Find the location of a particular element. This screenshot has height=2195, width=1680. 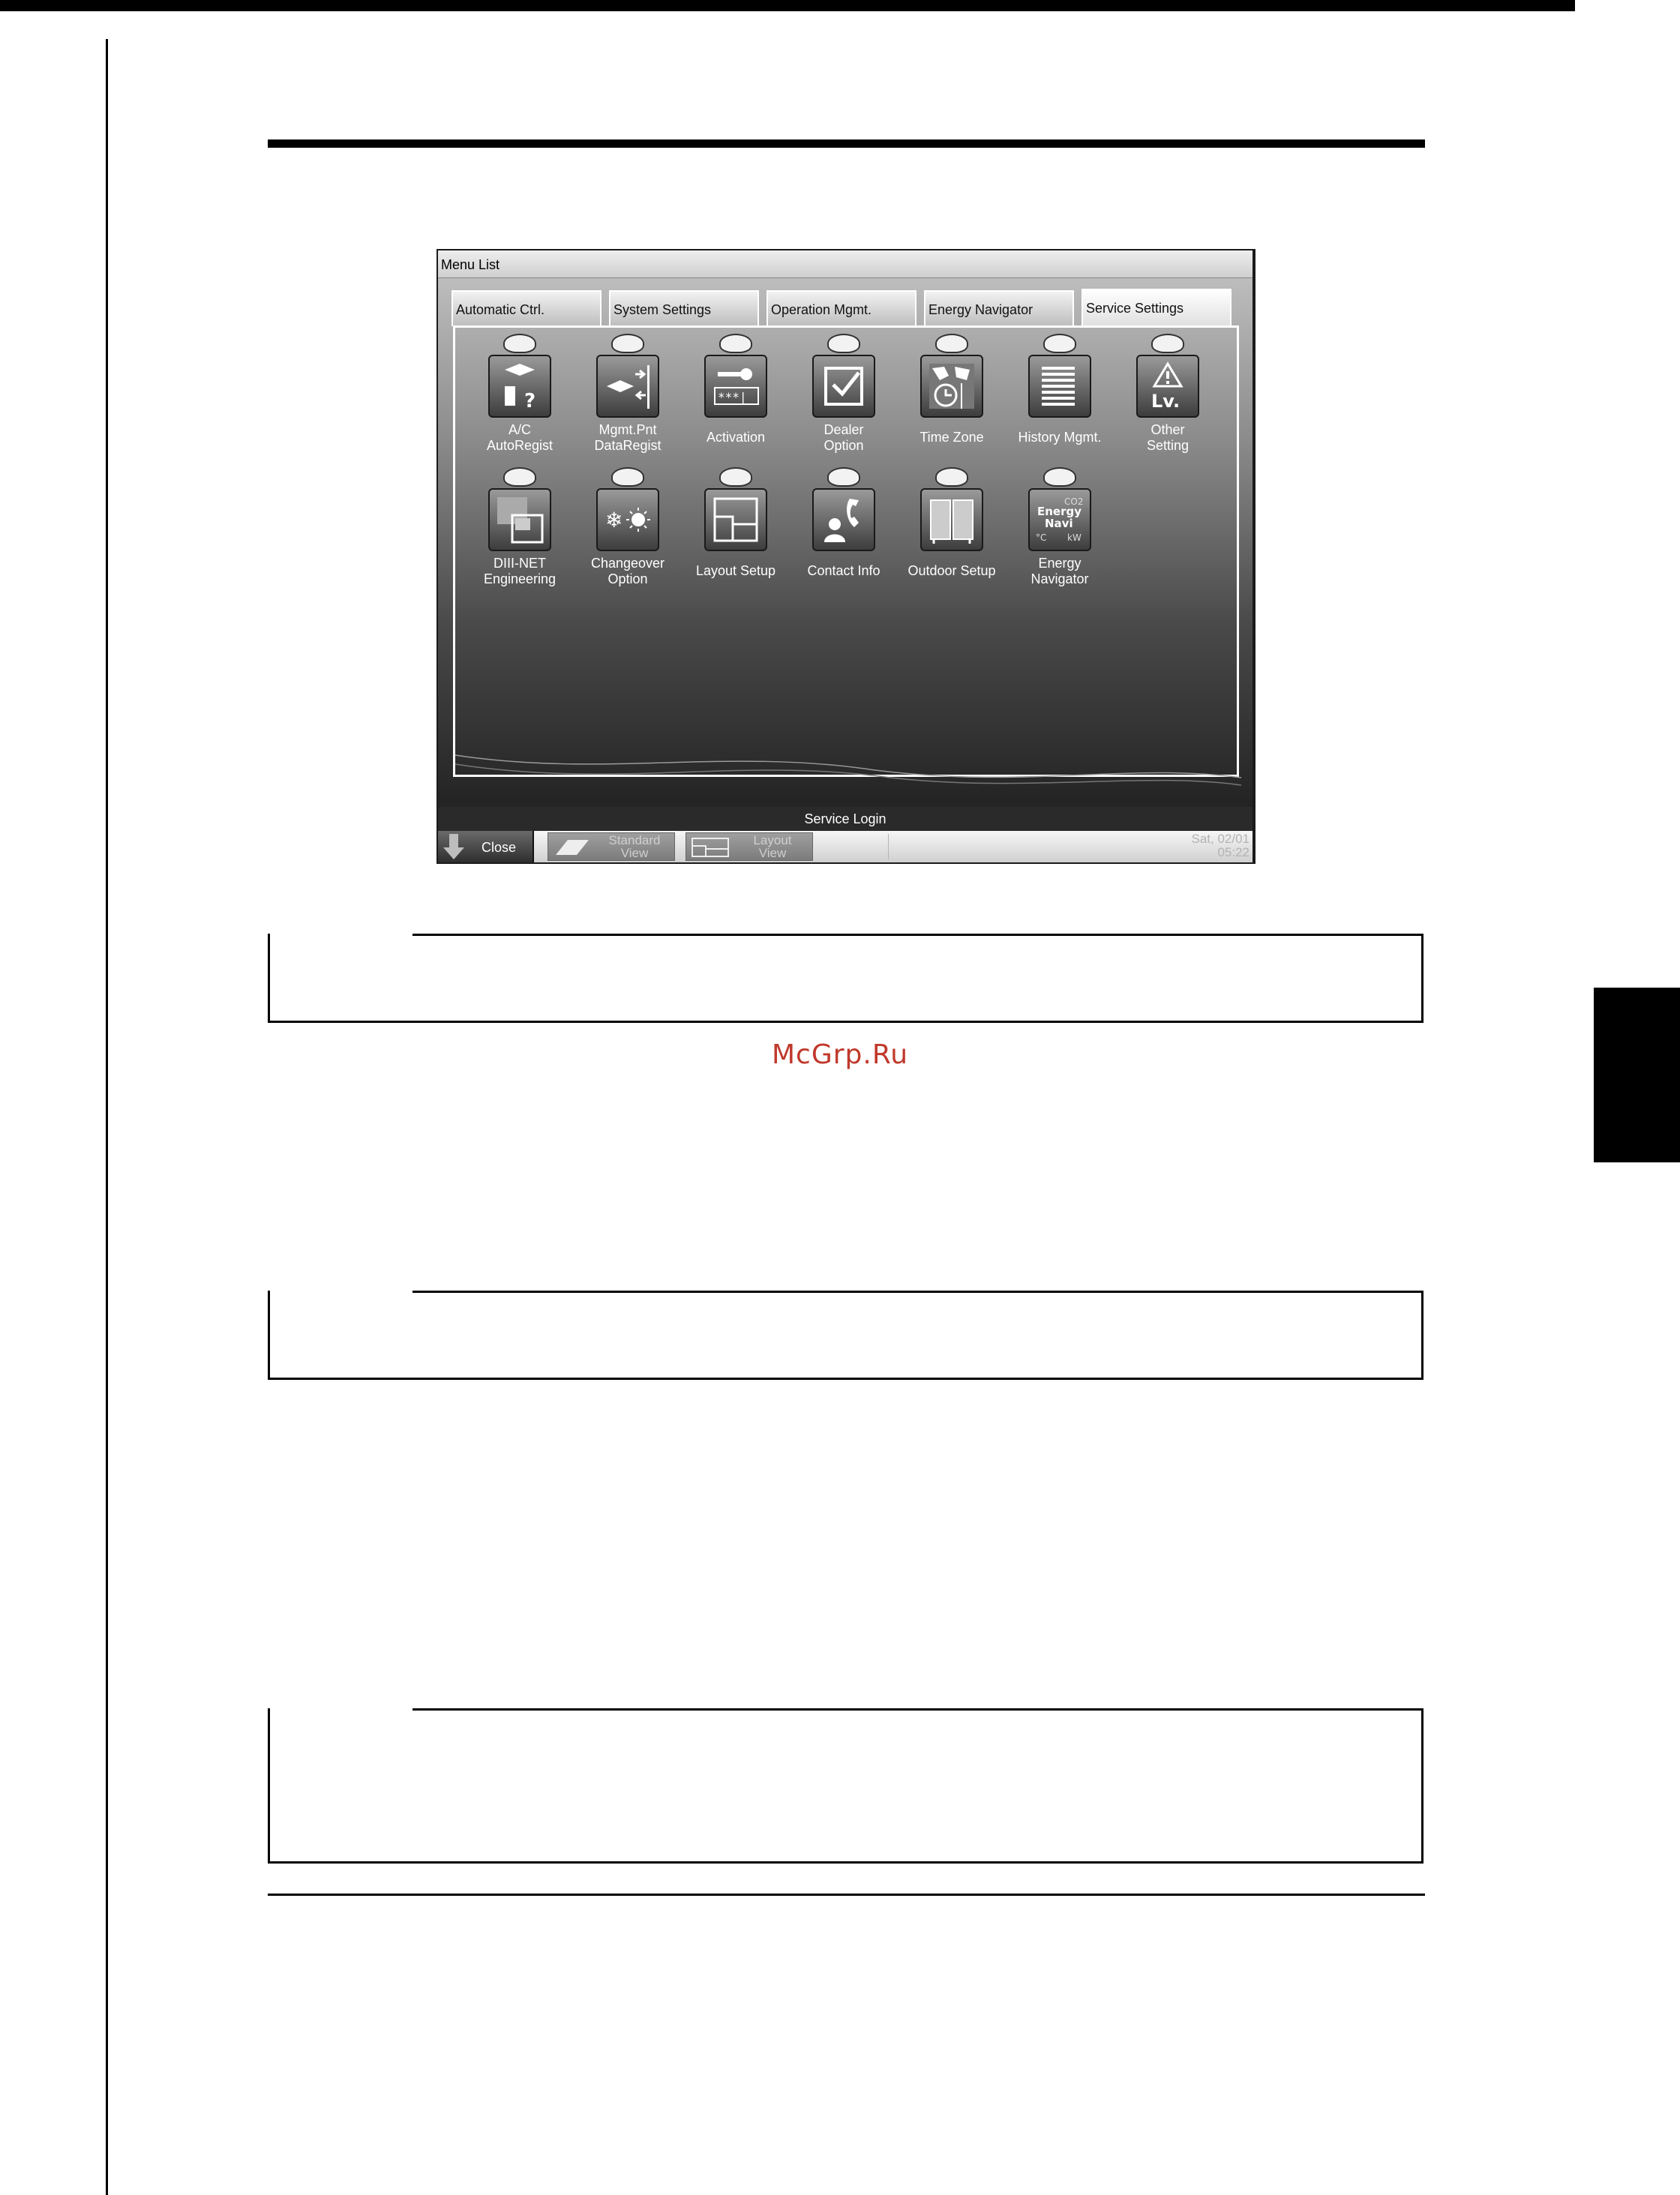

left-margin-line is located at coordinates (107, 1117).